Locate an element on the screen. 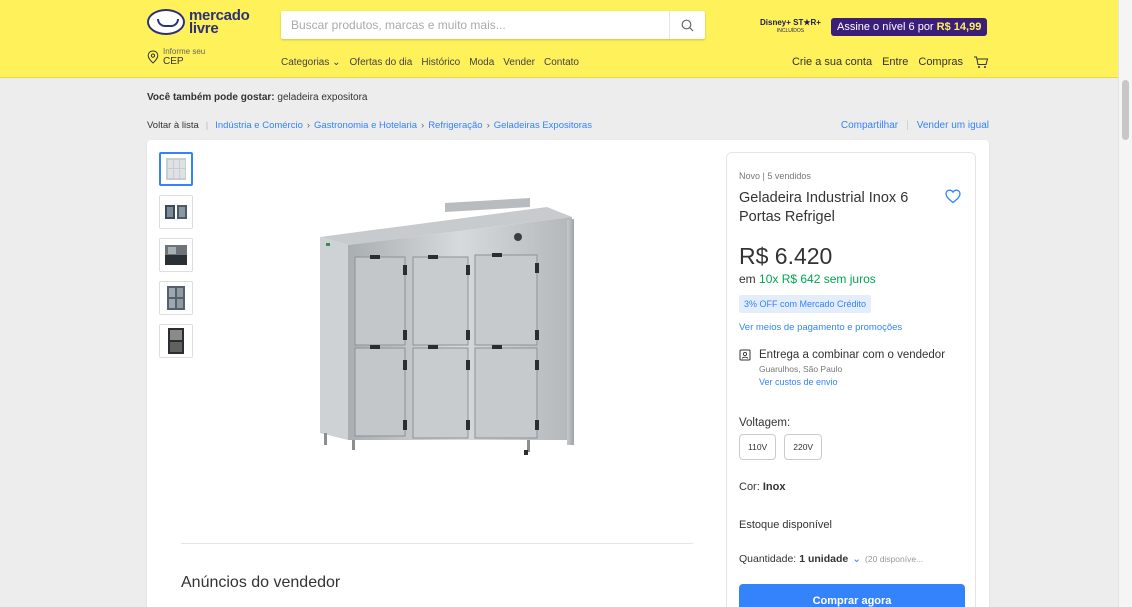 Image resolution: width=1132 pixels, height=607 pixels. related-link: geladeira expositora is located at coordinates (322, 97).